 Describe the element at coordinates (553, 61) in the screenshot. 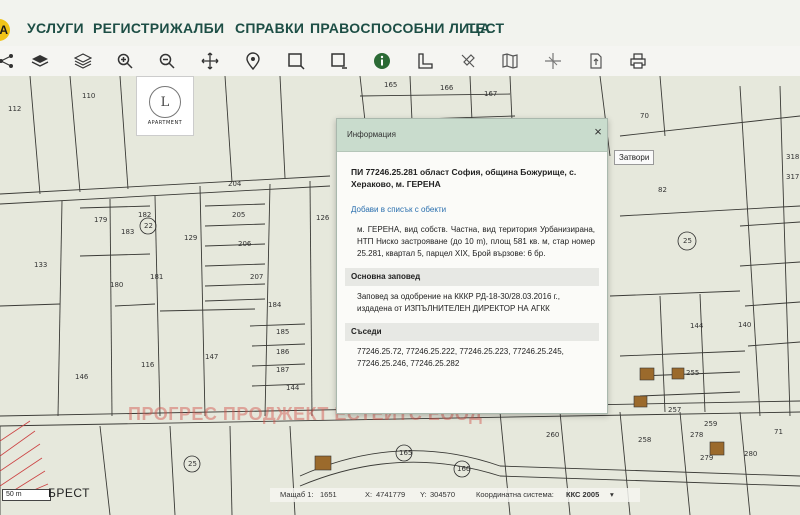

I see `route-icon` at that location.